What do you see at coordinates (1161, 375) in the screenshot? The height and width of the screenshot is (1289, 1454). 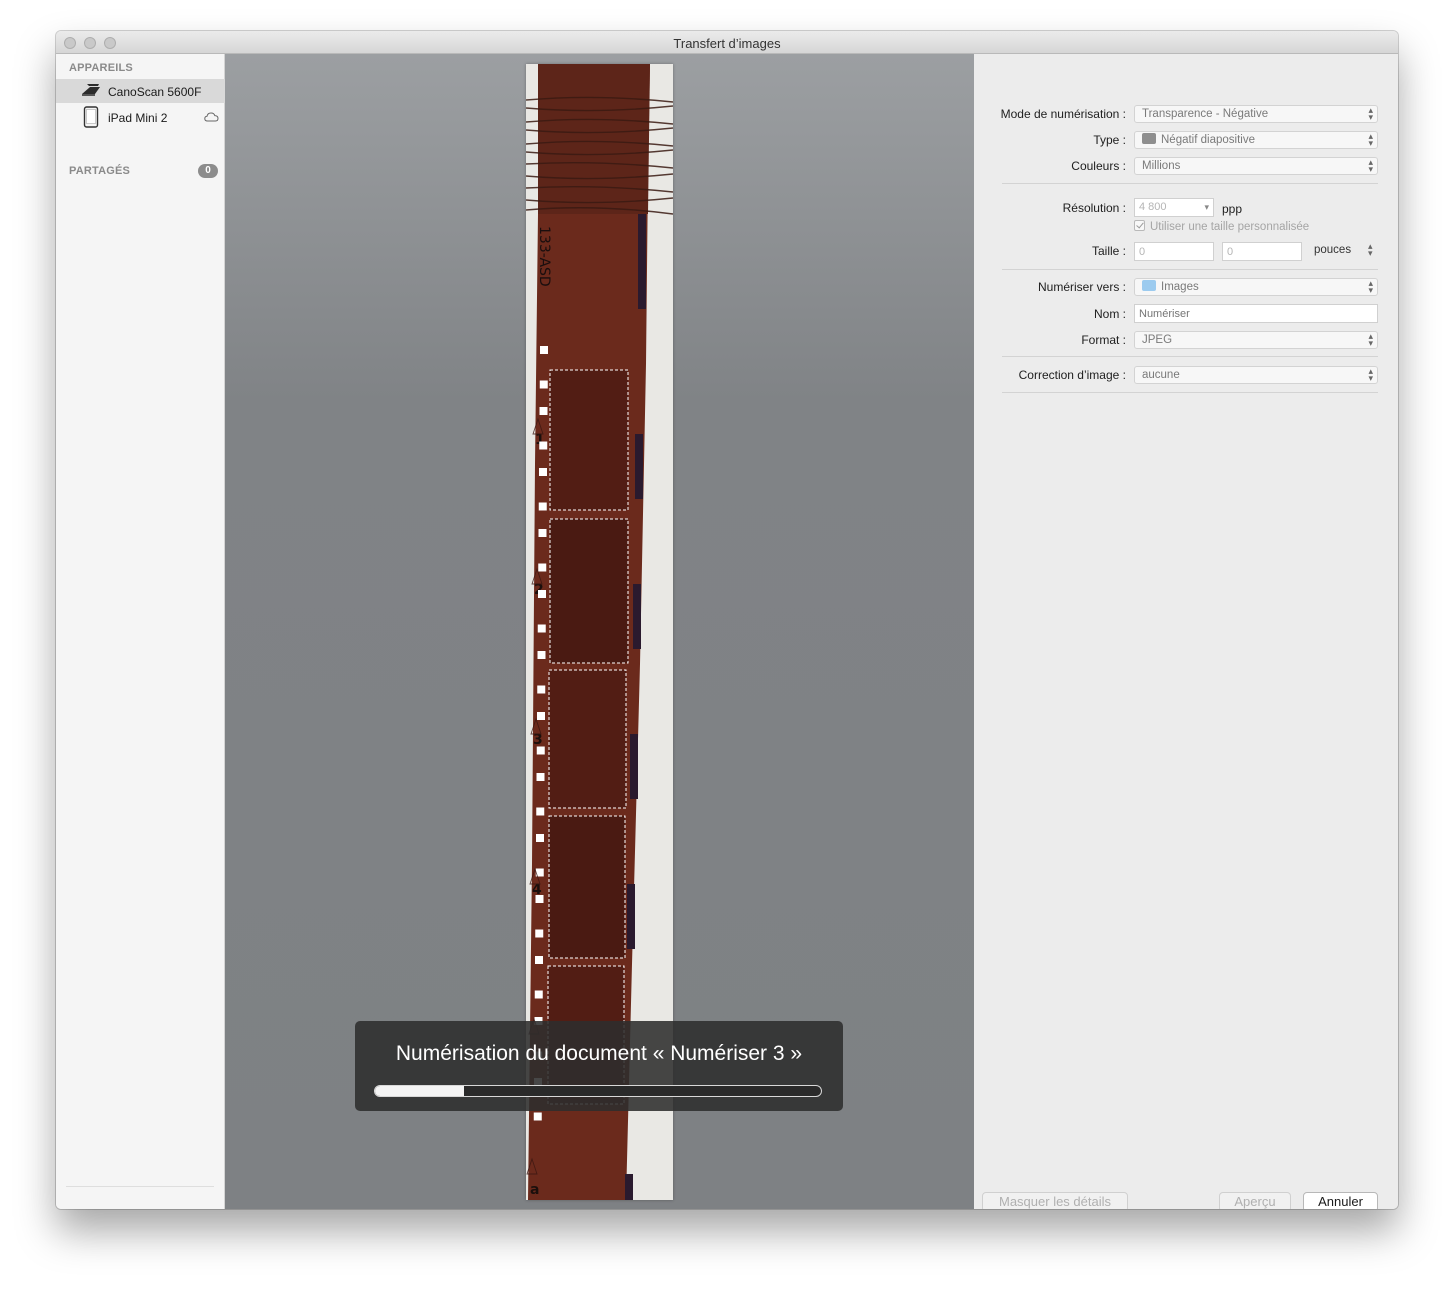 I see `correction-value: aucune` at bounding box center [1161, 375].